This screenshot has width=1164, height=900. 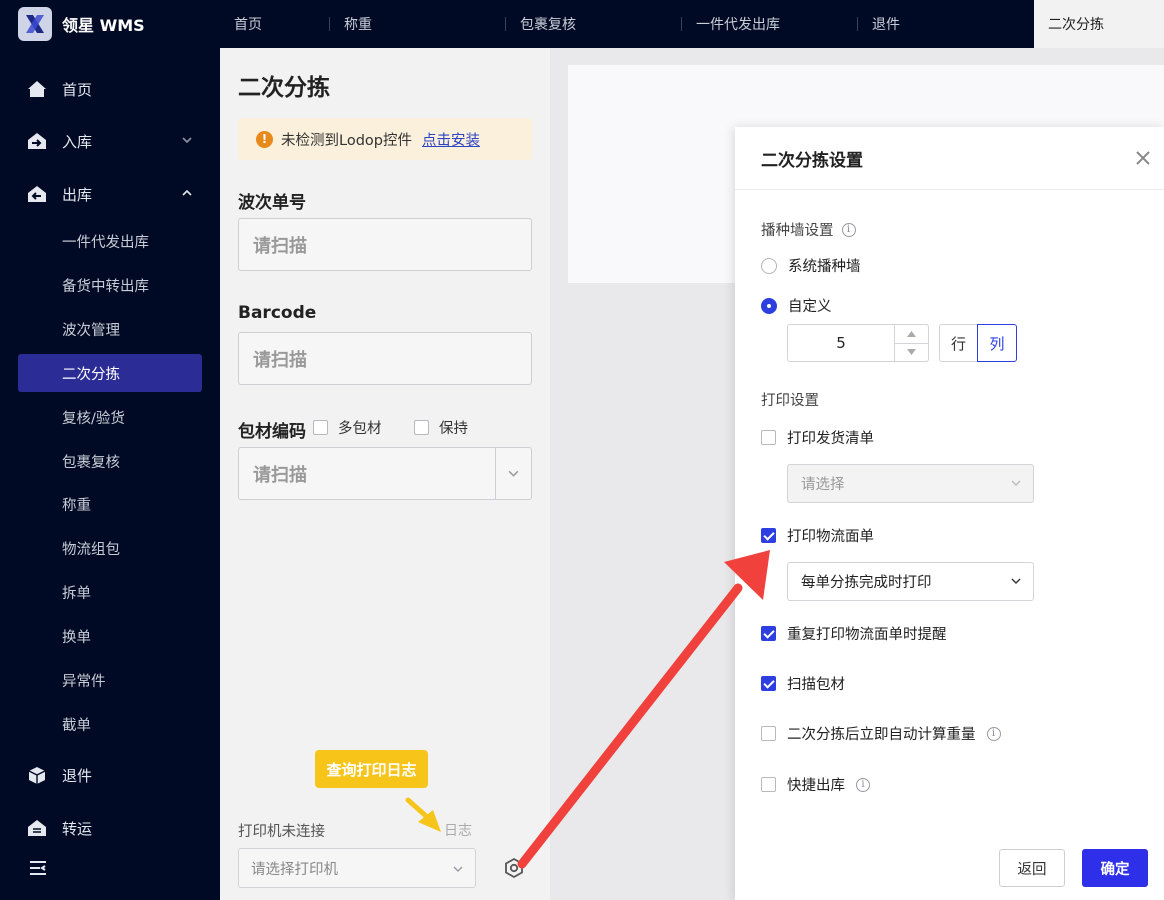 I want to click on radio-system-wall: 系统播种墙, so click(x=811, y=265).